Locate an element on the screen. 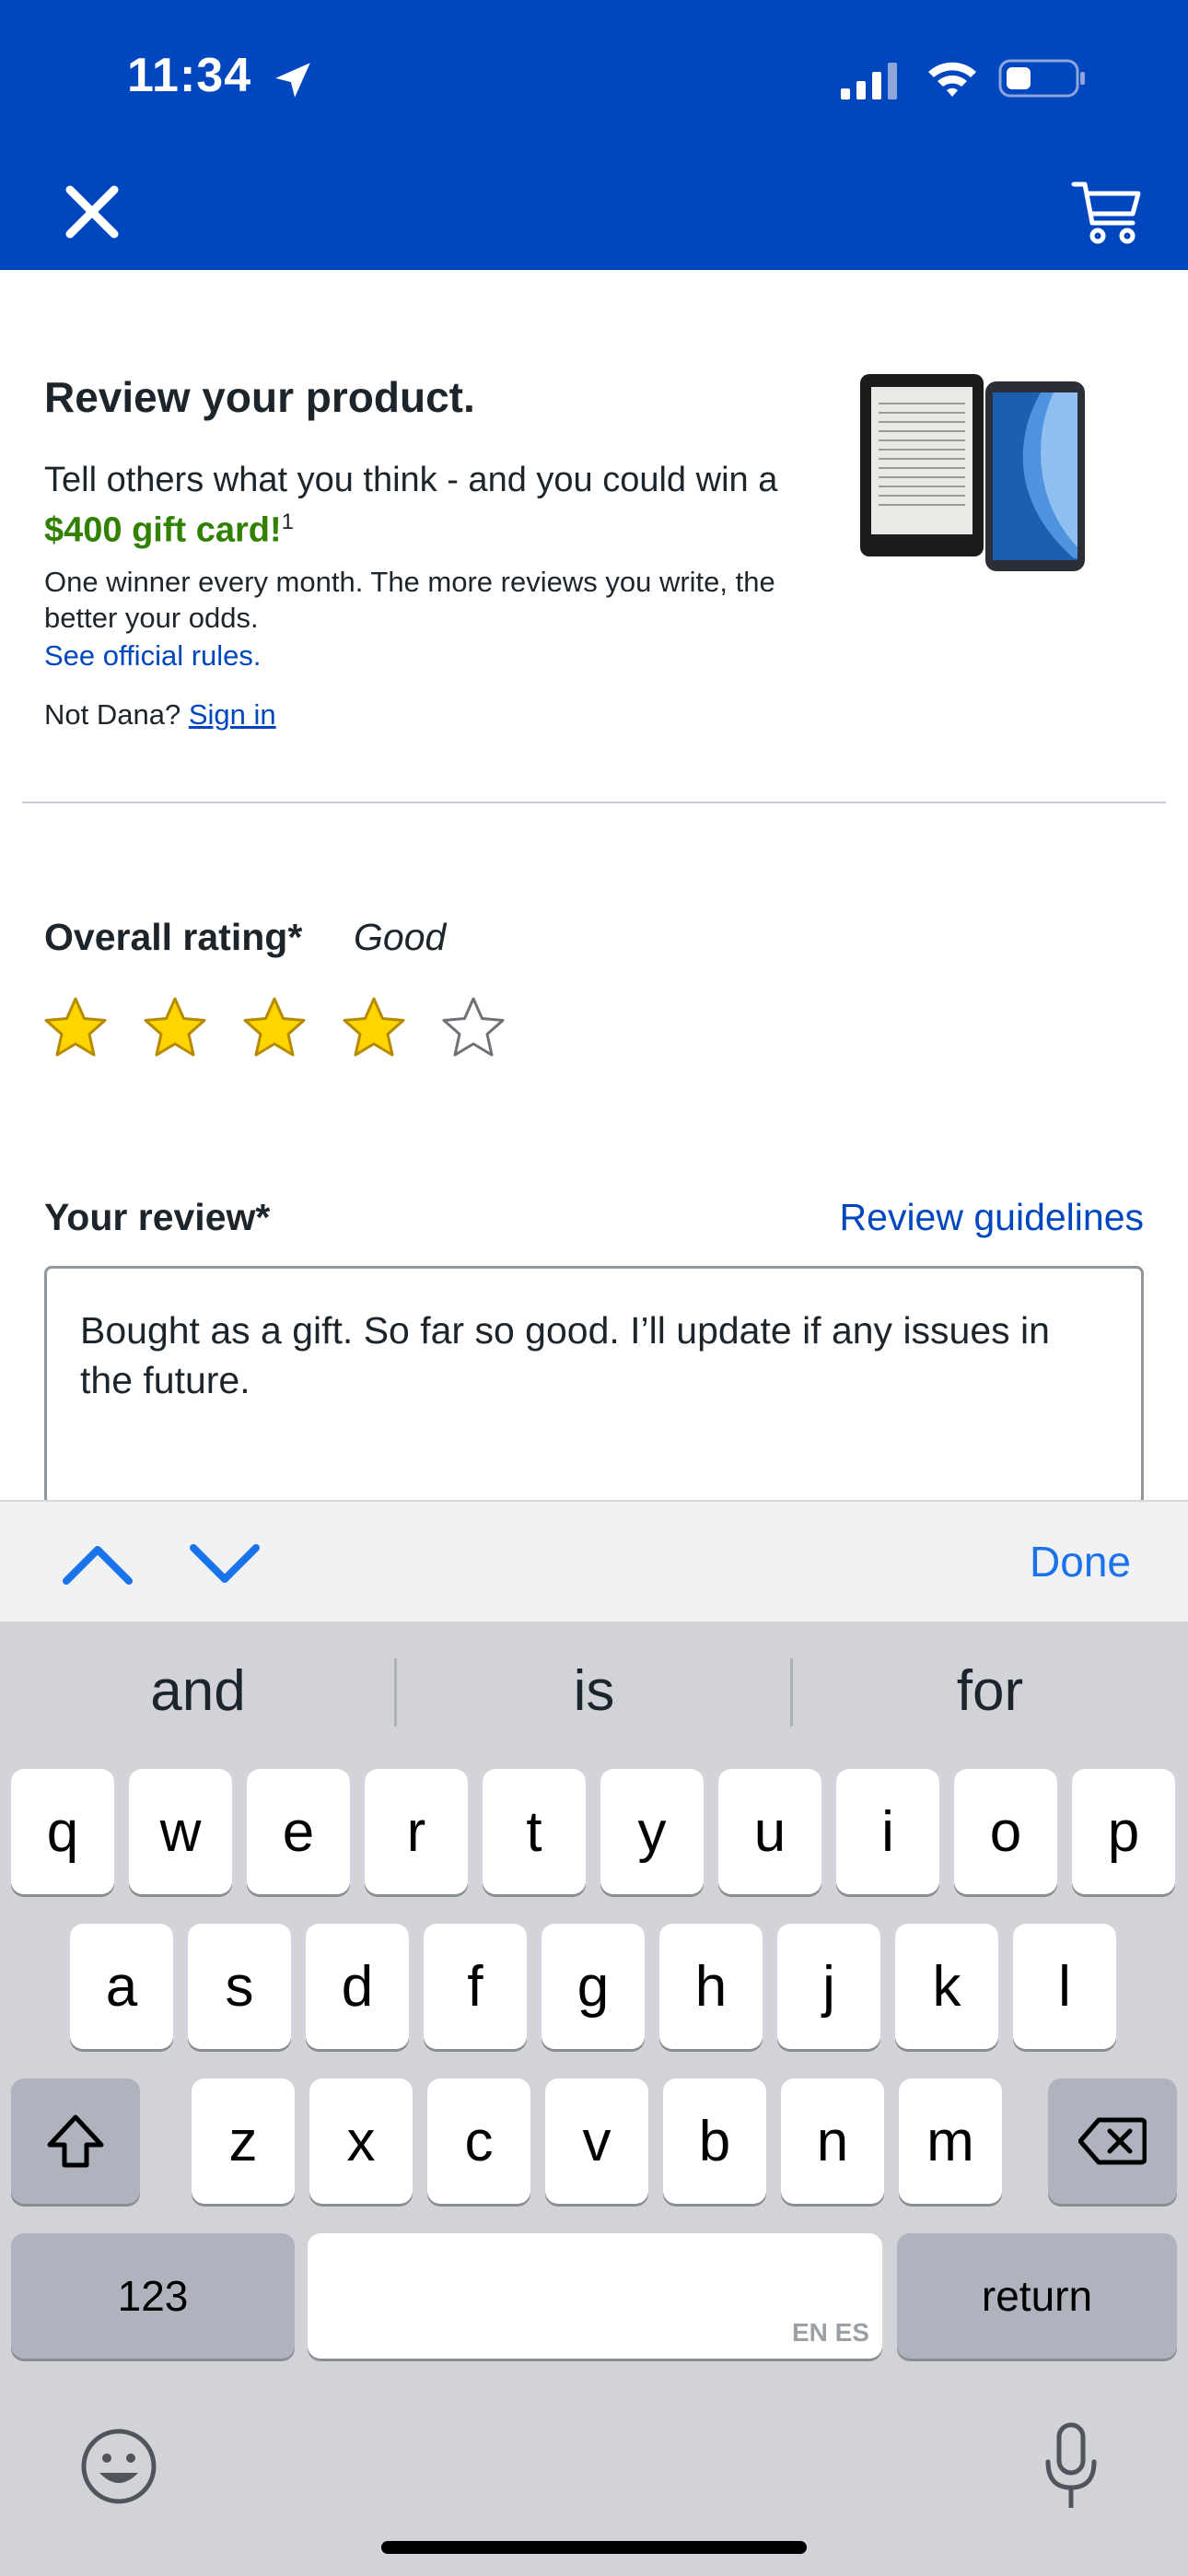  previous-field-chevron-up-icon is located at coordinates (97, 1564).